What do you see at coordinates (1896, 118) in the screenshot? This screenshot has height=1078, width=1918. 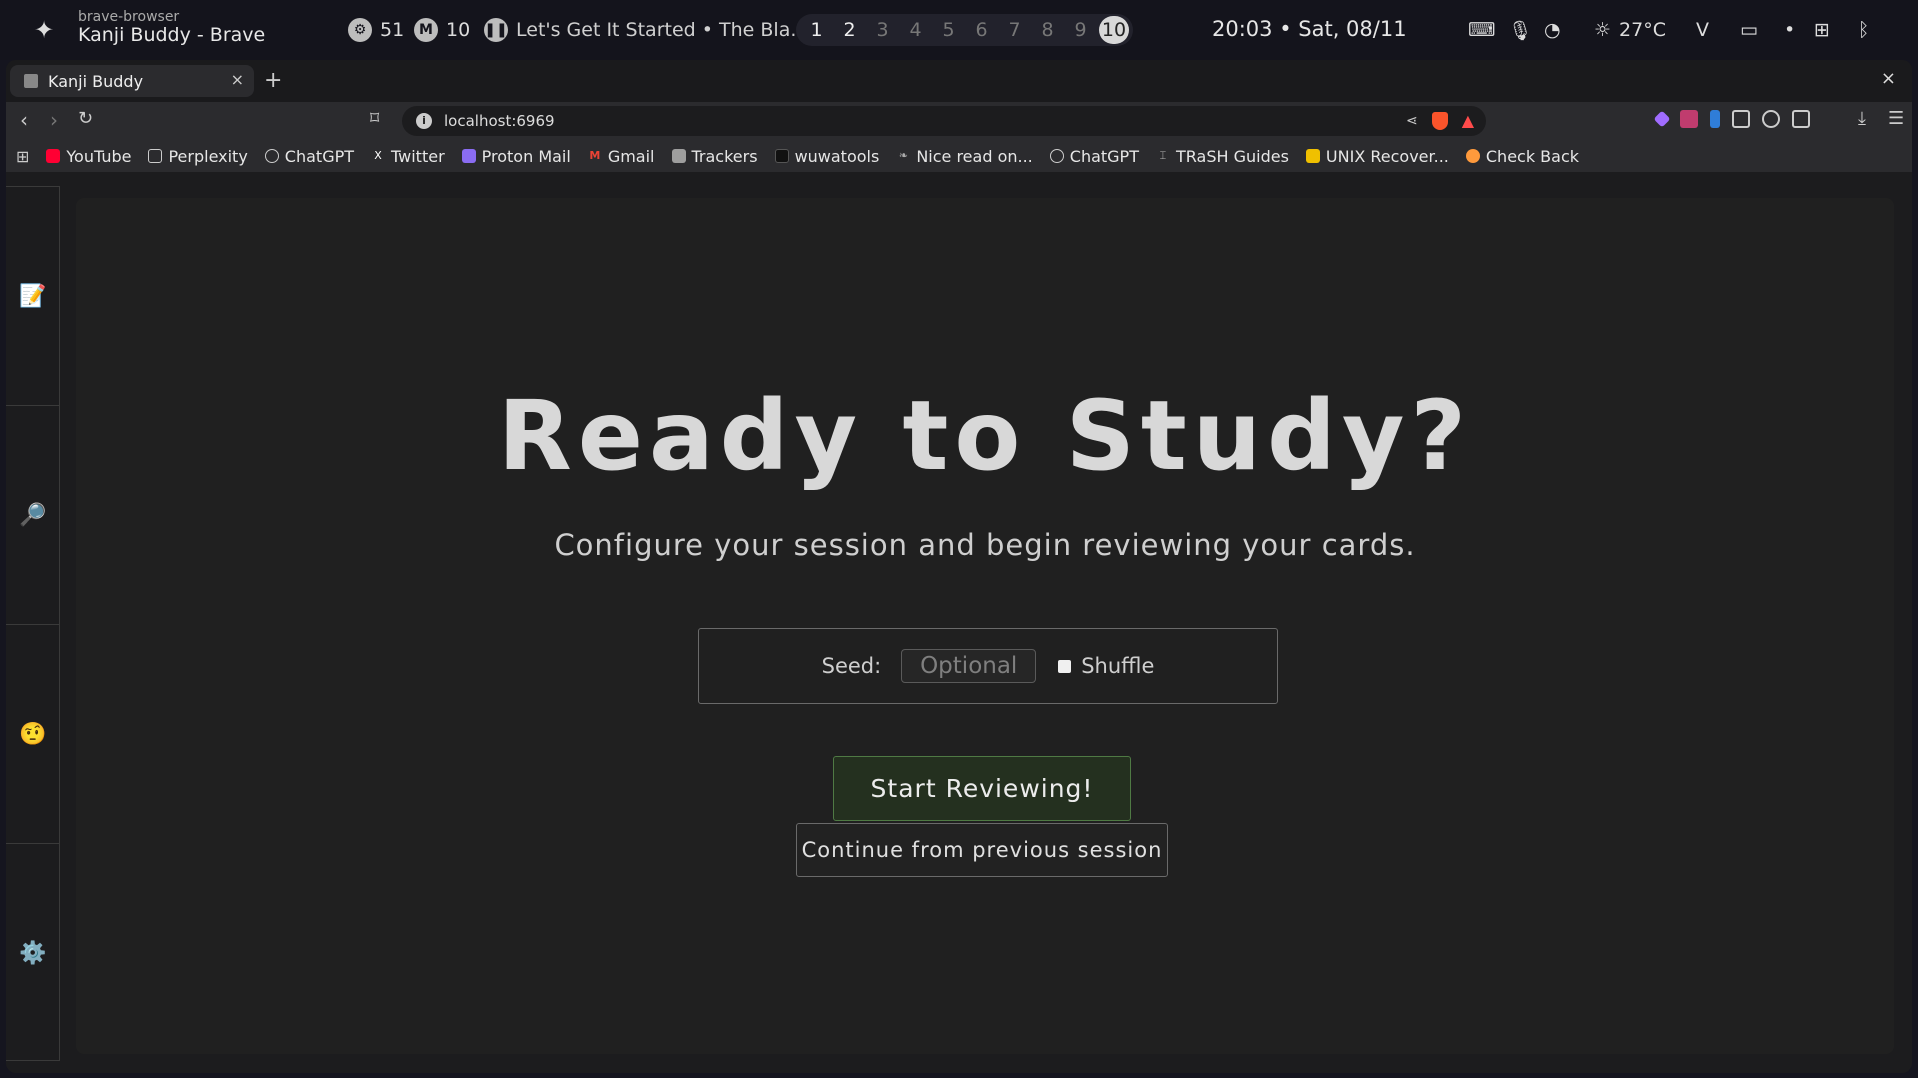 I see `menu-icon: ☰` at bounding box center [1896, 118].